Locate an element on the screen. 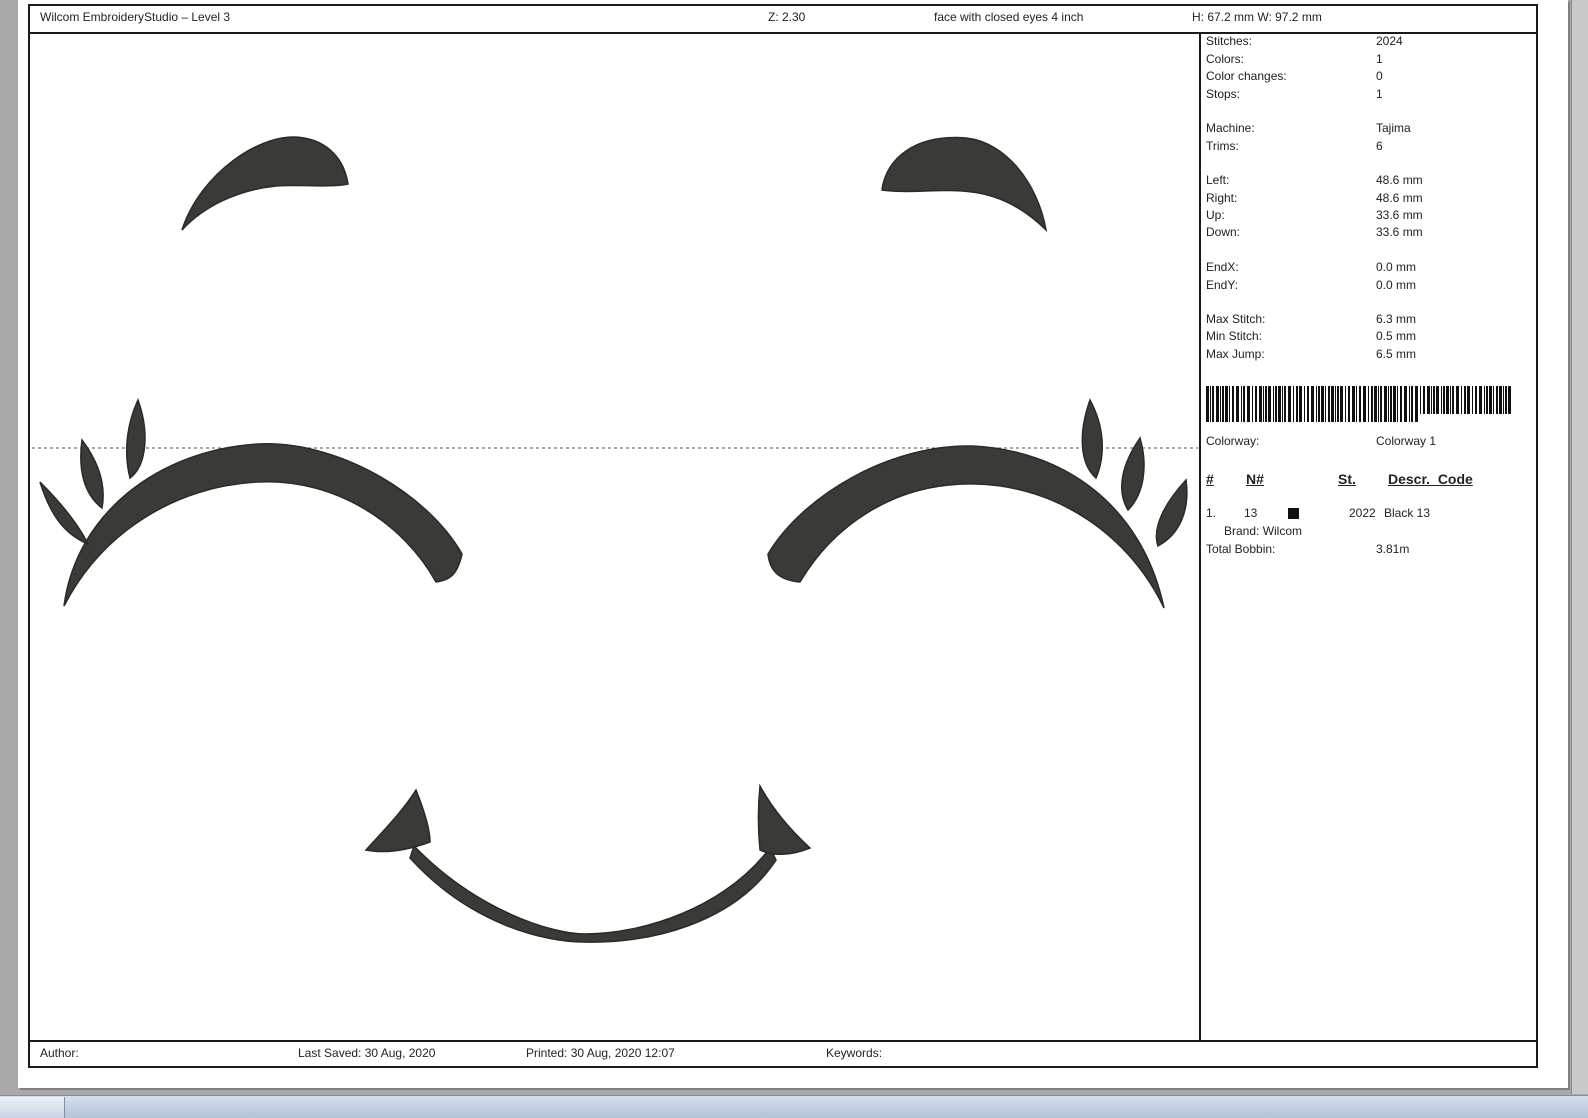 The width and height of the screenshot is (1588, 1118). col-header-descr-code: Descr._Code is located at coordinates (1430, 479).